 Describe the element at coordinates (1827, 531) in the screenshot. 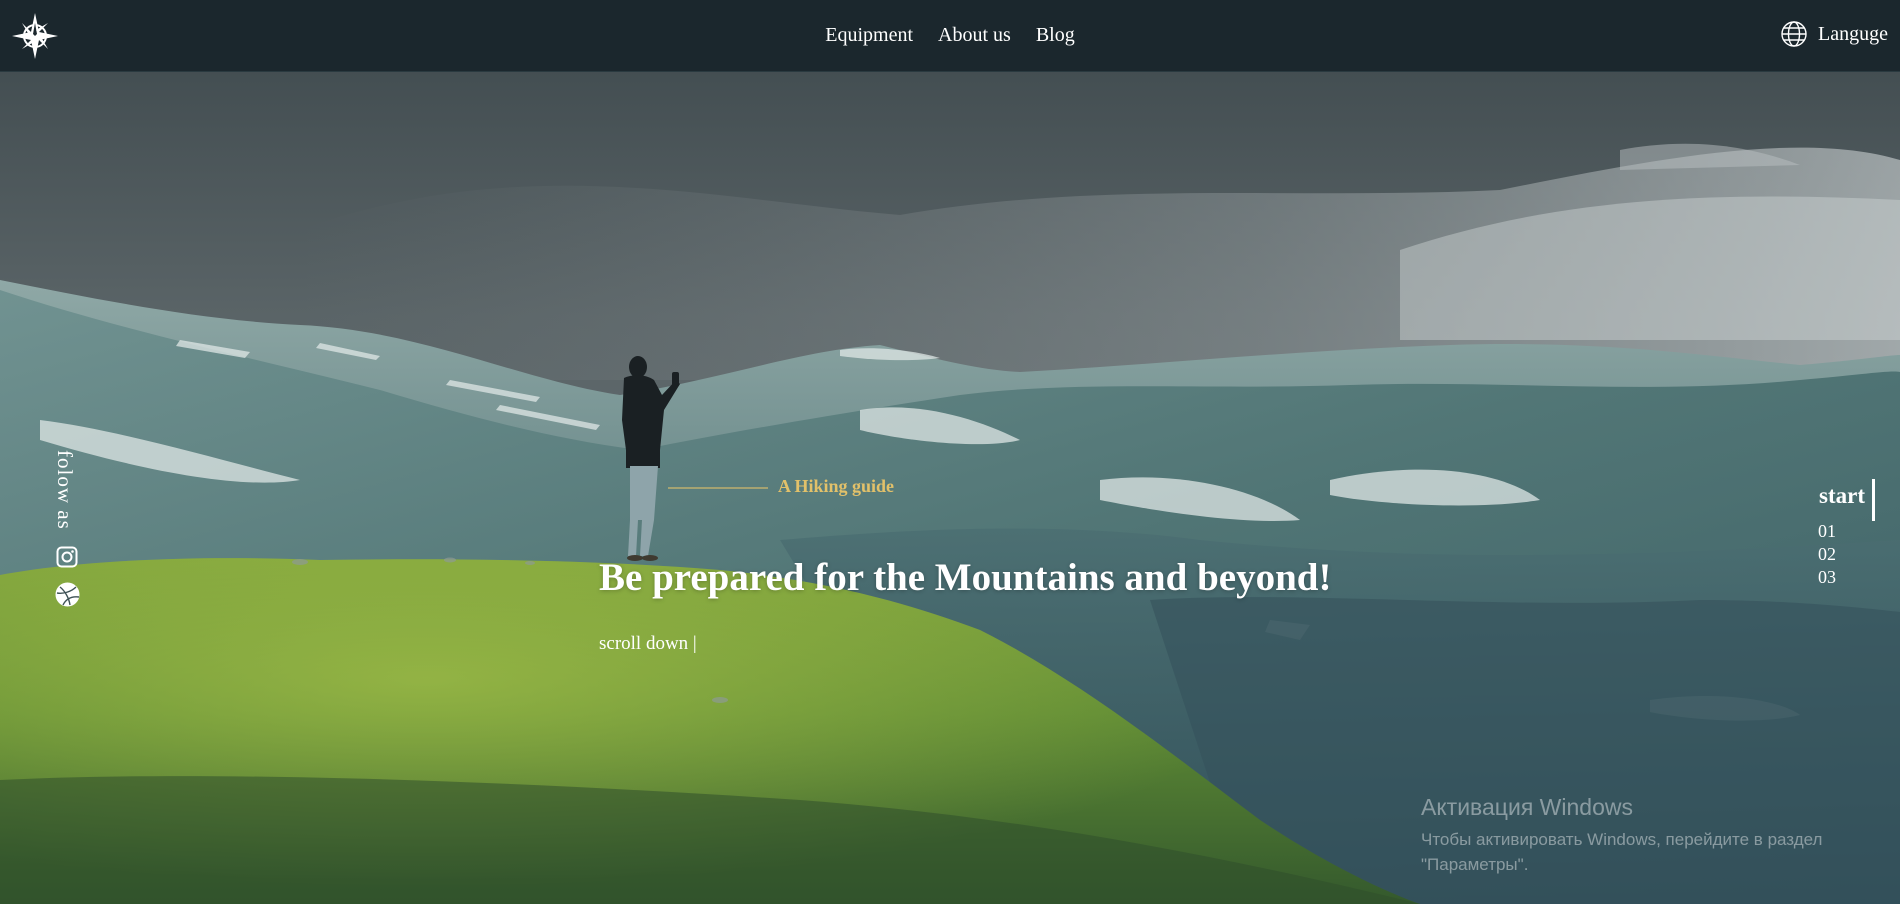

I see `pager-item-01: 01` at that location.